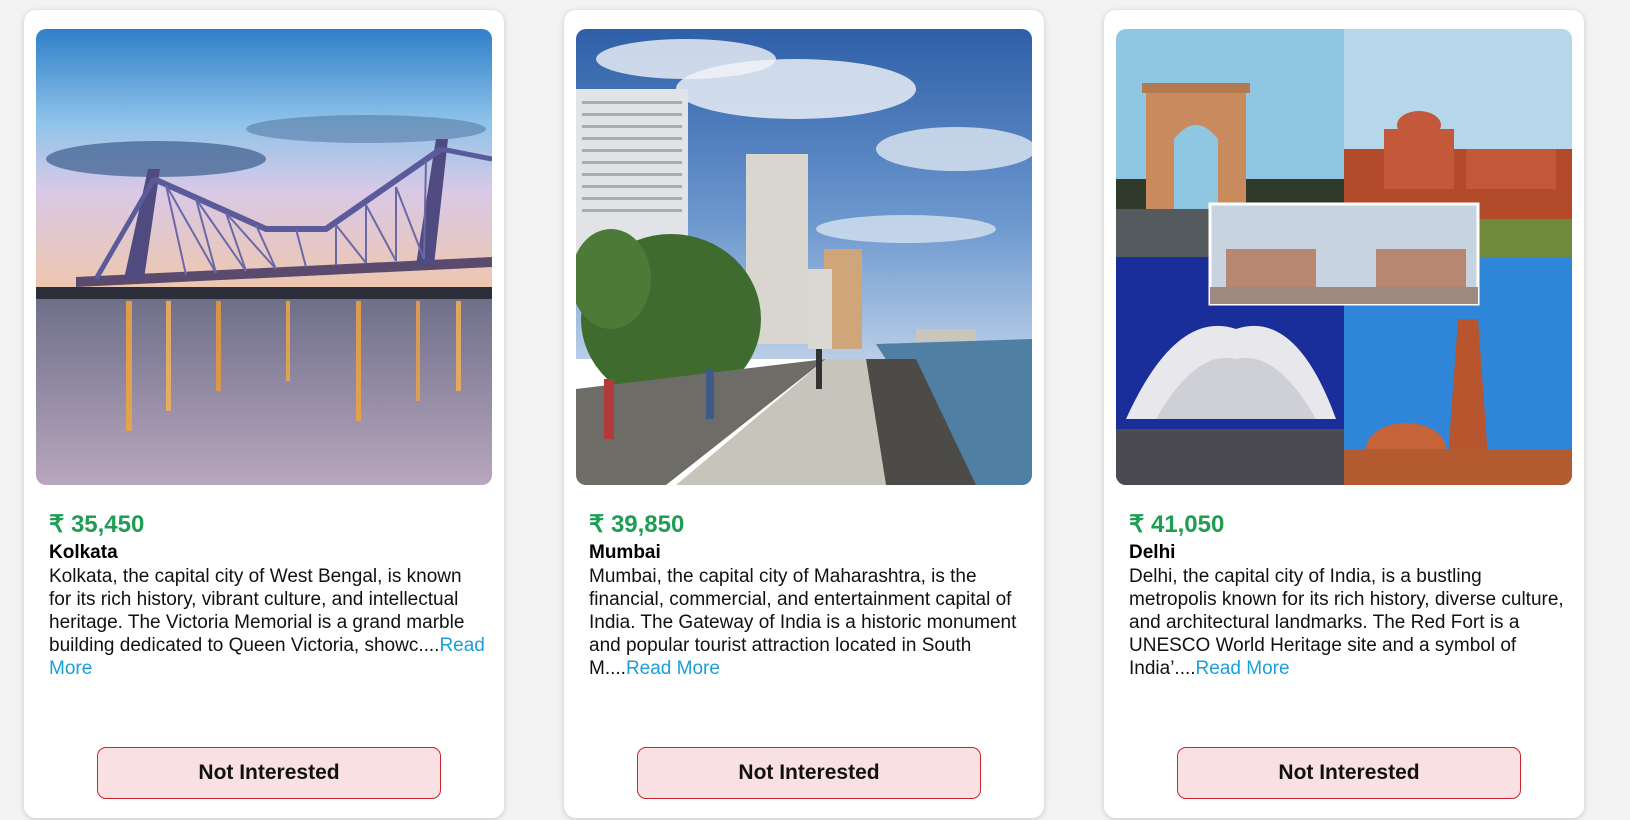 The height and width of the screenshot is (820, 1630). I want to click on price: ₹ 39,850, so click(637, 524).